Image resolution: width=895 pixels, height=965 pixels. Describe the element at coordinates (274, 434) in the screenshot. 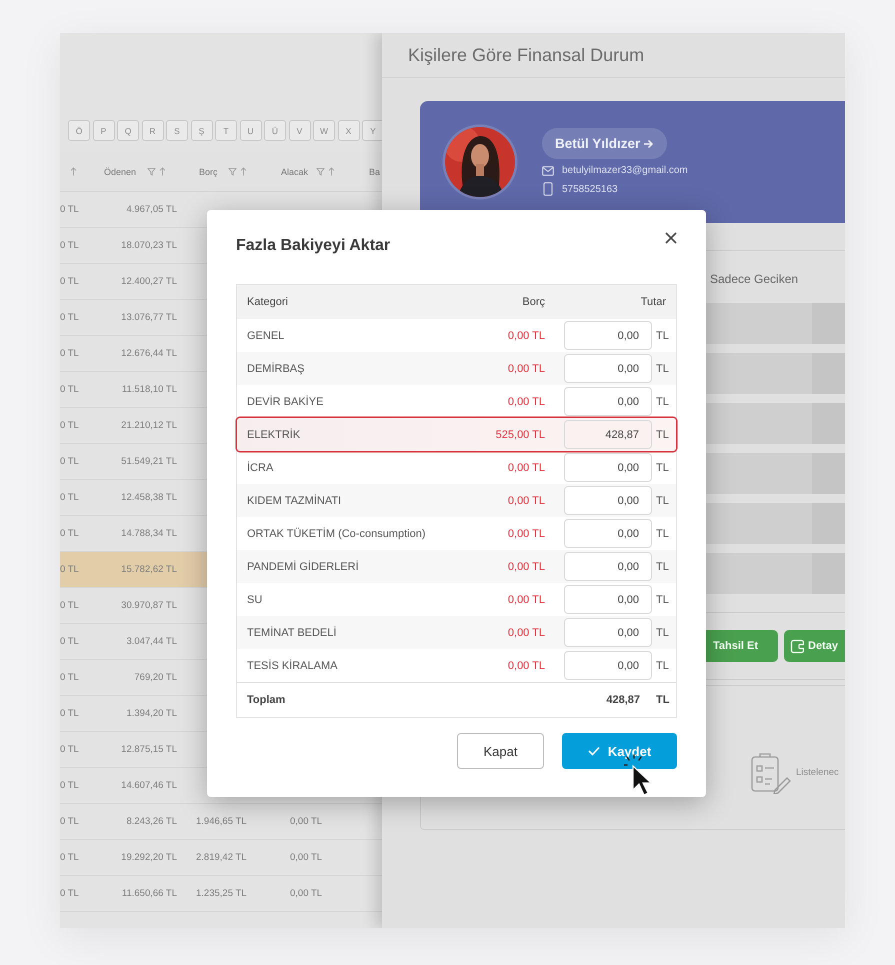

I see `category-cell-text: ELEKTRİK` at that location.